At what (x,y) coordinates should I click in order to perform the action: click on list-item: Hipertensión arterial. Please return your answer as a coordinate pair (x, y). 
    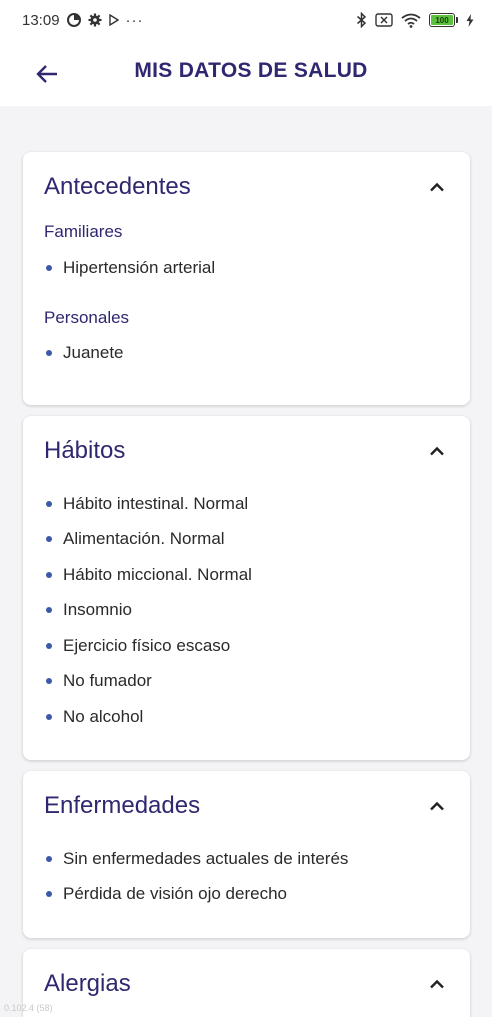
    Looking at the image, I should click on (246, 268).